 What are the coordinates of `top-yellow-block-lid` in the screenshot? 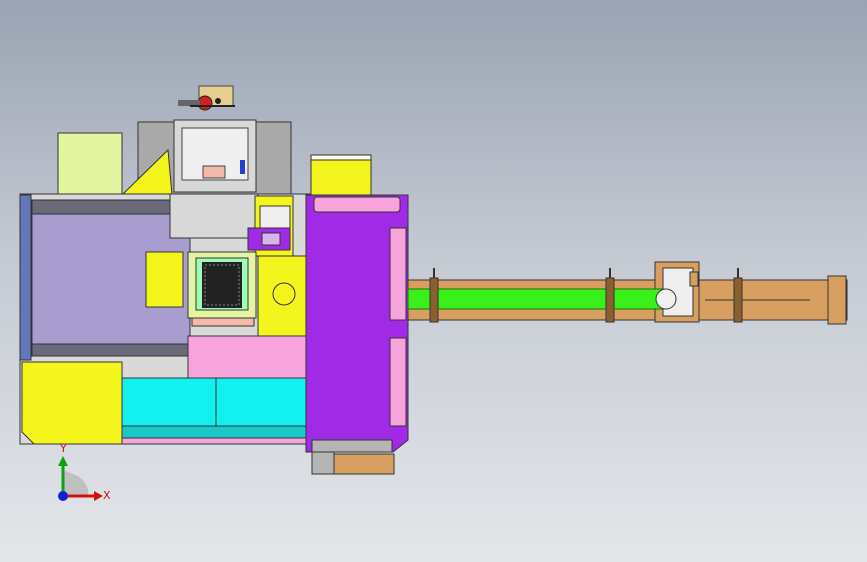 It's located at (341, 157).